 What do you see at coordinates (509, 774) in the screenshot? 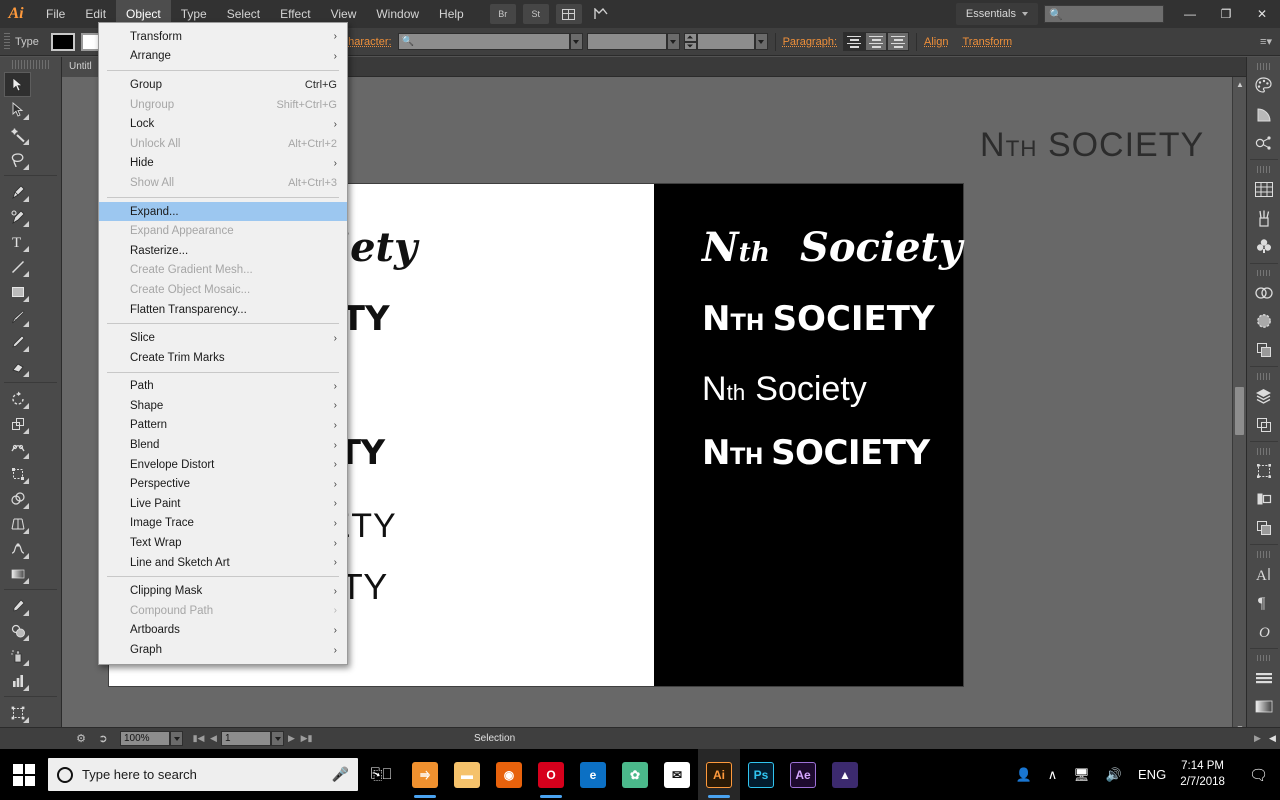
I see `taskbar-app-firefox: ◉` at bounding box center [509, 774].